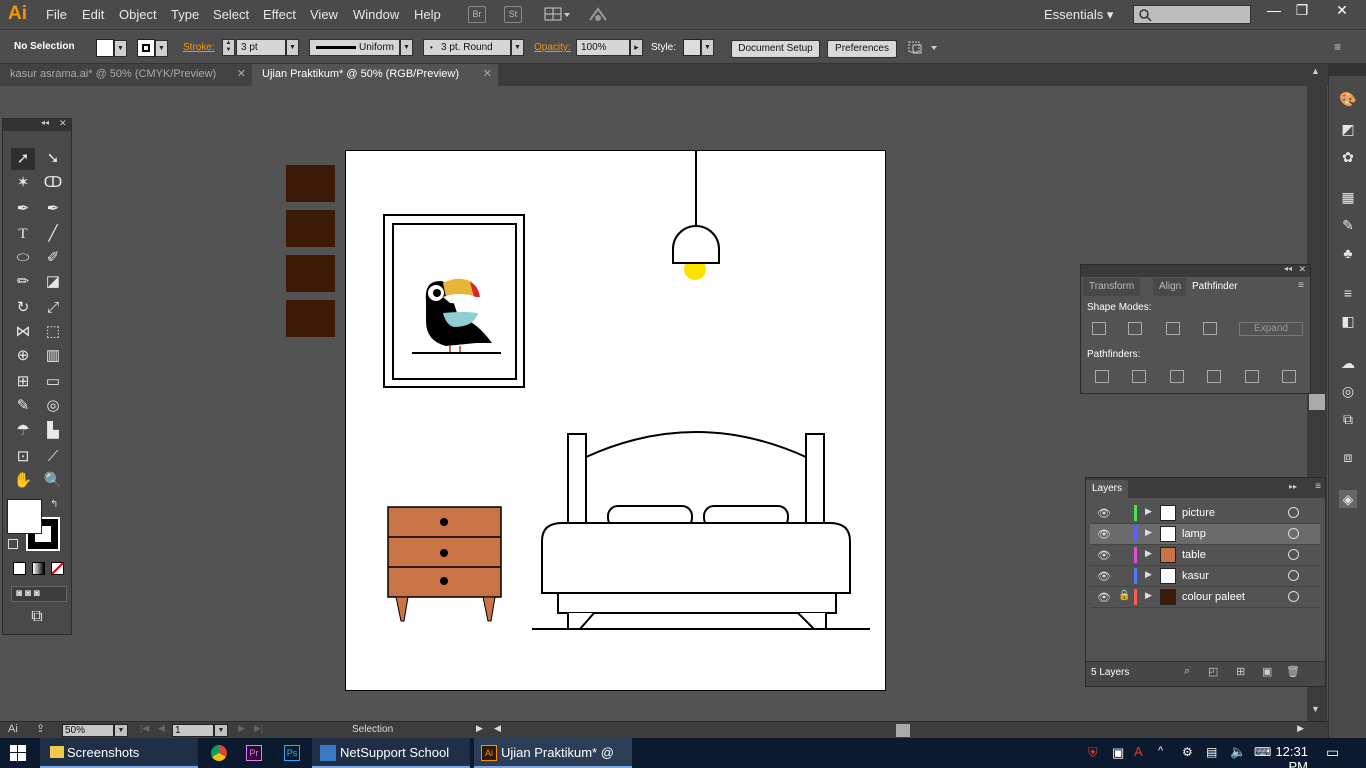  I want to click on intersect-icon, so click(1173, 328).